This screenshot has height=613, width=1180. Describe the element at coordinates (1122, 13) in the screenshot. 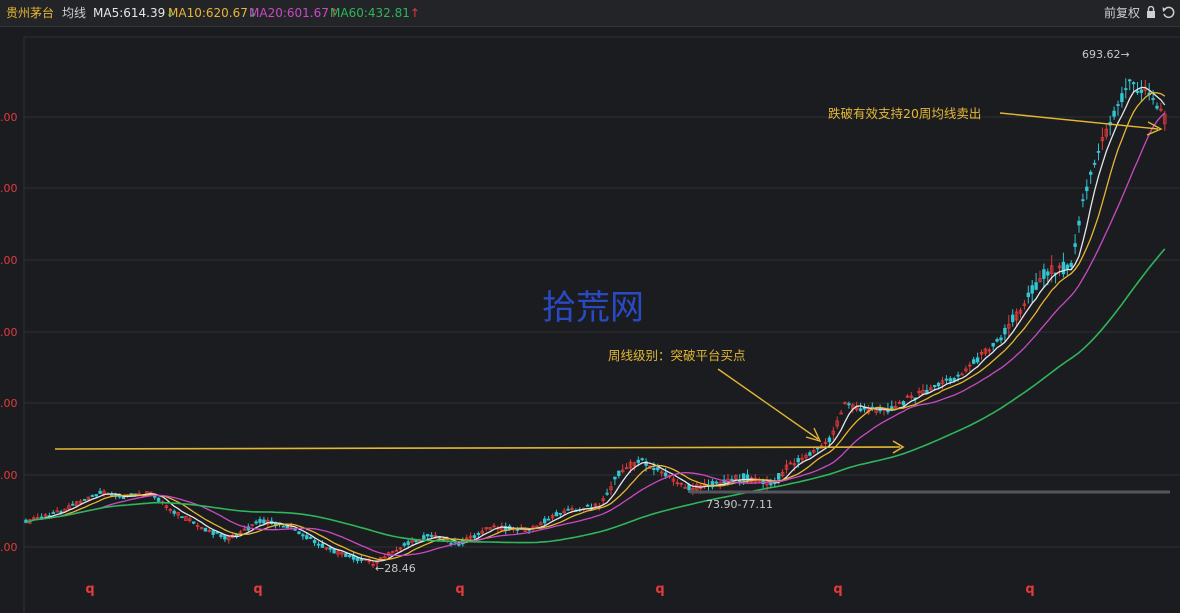

I see `adjust-mode-button: 前复权` at that location.